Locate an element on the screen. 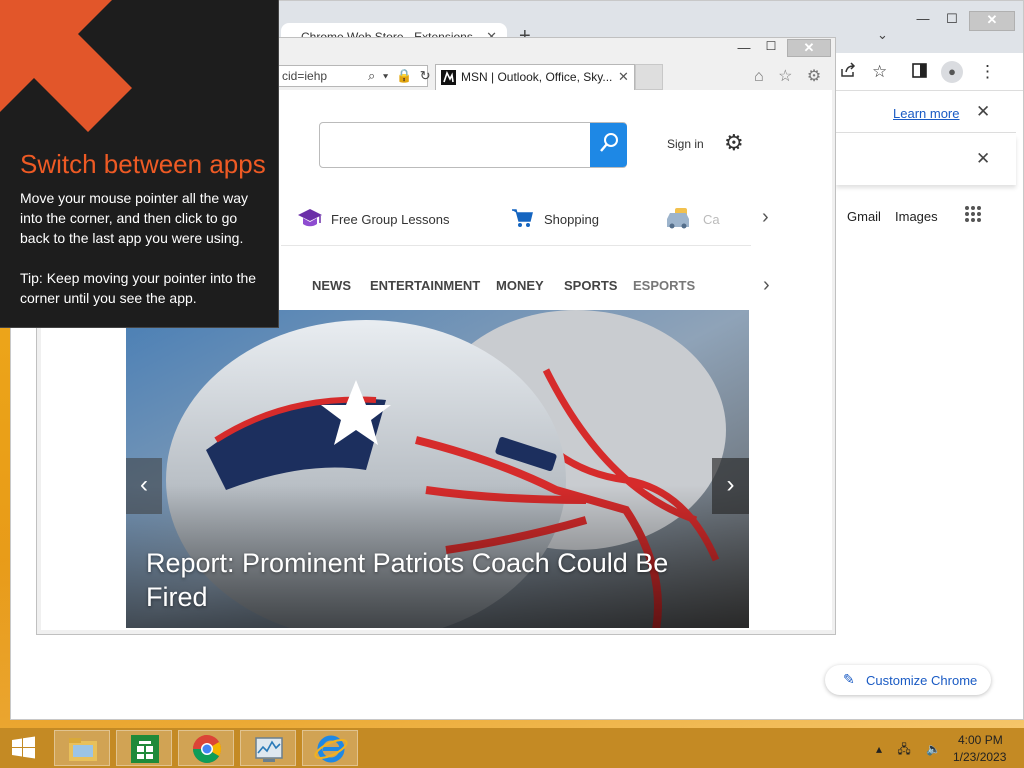 This screenshot has width=1024, height=768. msn-search-button is located at coordinates (608, 145).